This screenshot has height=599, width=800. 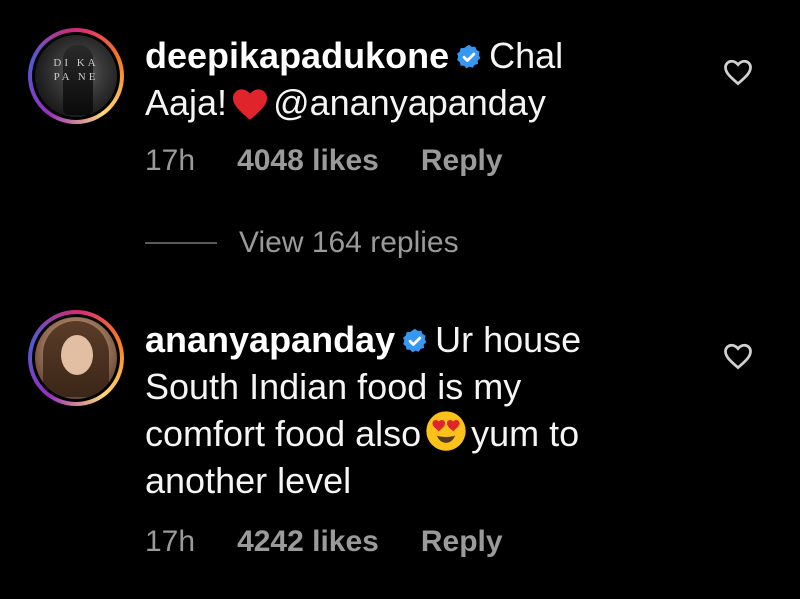 What do you see at coordinates (77, 355) in the screenshot?
I see `avatar-face` at bounding box center [77, 355].